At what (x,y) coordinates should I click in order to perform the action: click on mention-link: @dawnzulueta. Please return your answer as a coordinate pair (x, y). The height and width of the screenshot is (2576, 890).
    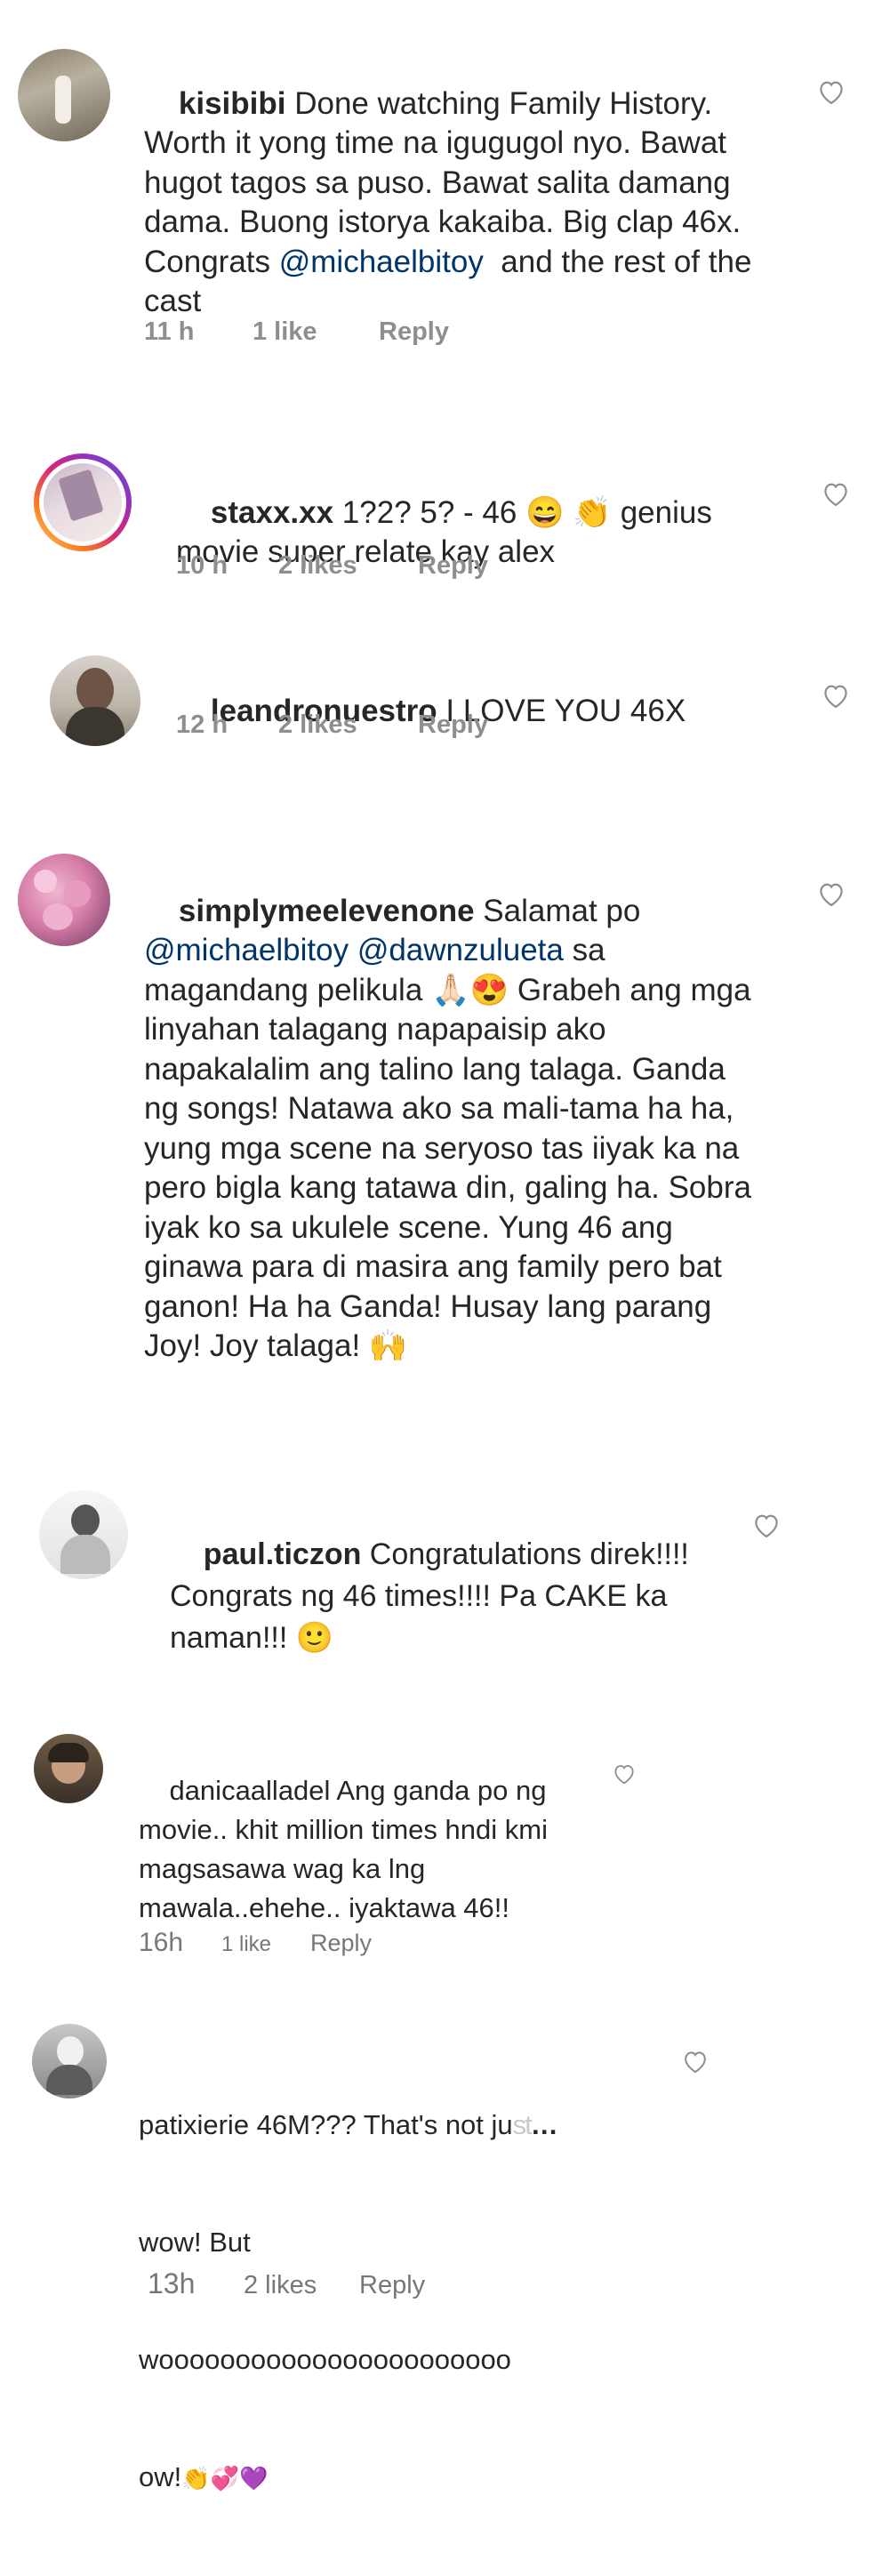
    Looking at the image, I should click on (460, 950).